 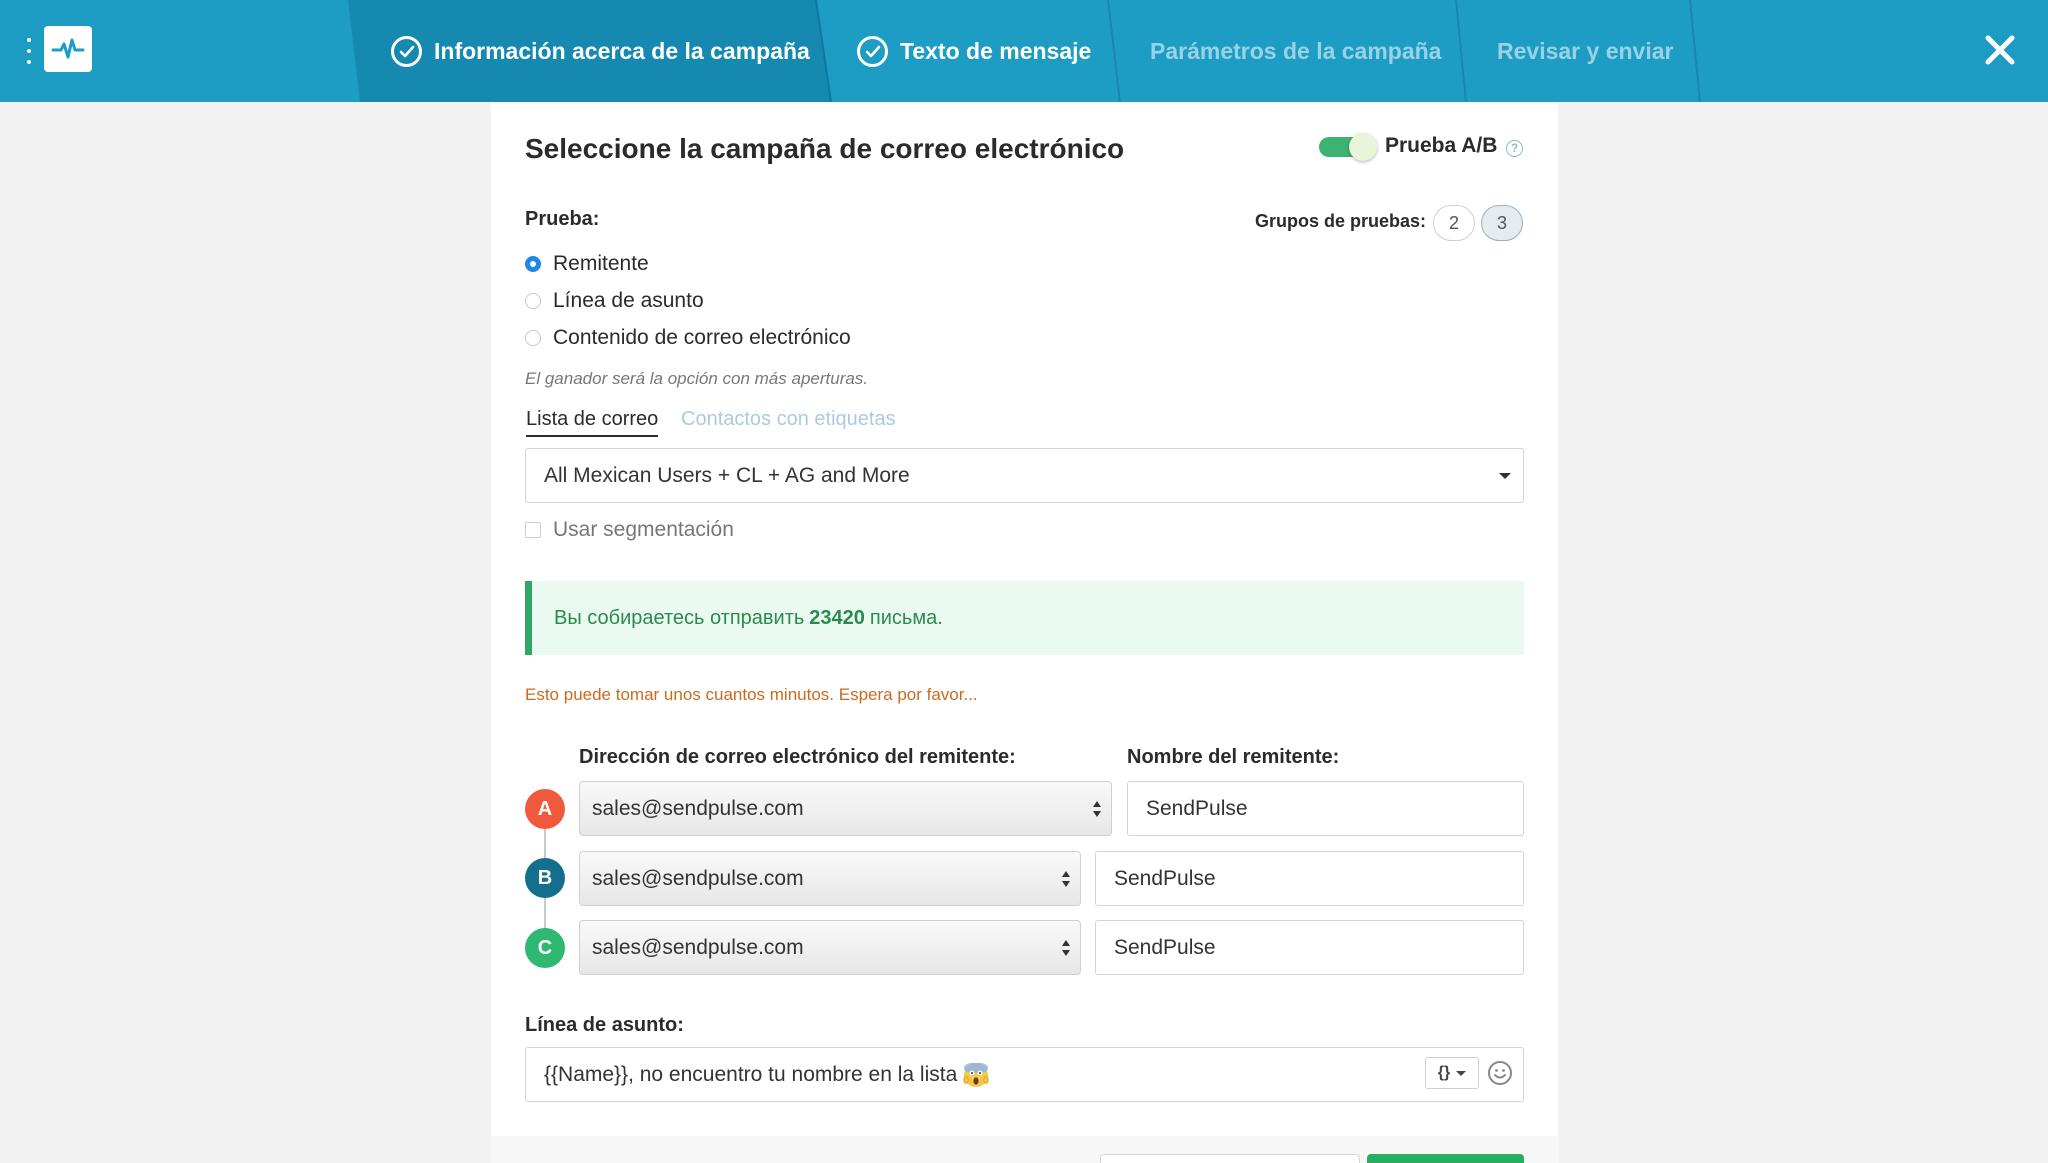 What do you see at coordinates (545, 878) in the screenshot?
I see `variant-b-badge: B` at bounding box center [545, 878].